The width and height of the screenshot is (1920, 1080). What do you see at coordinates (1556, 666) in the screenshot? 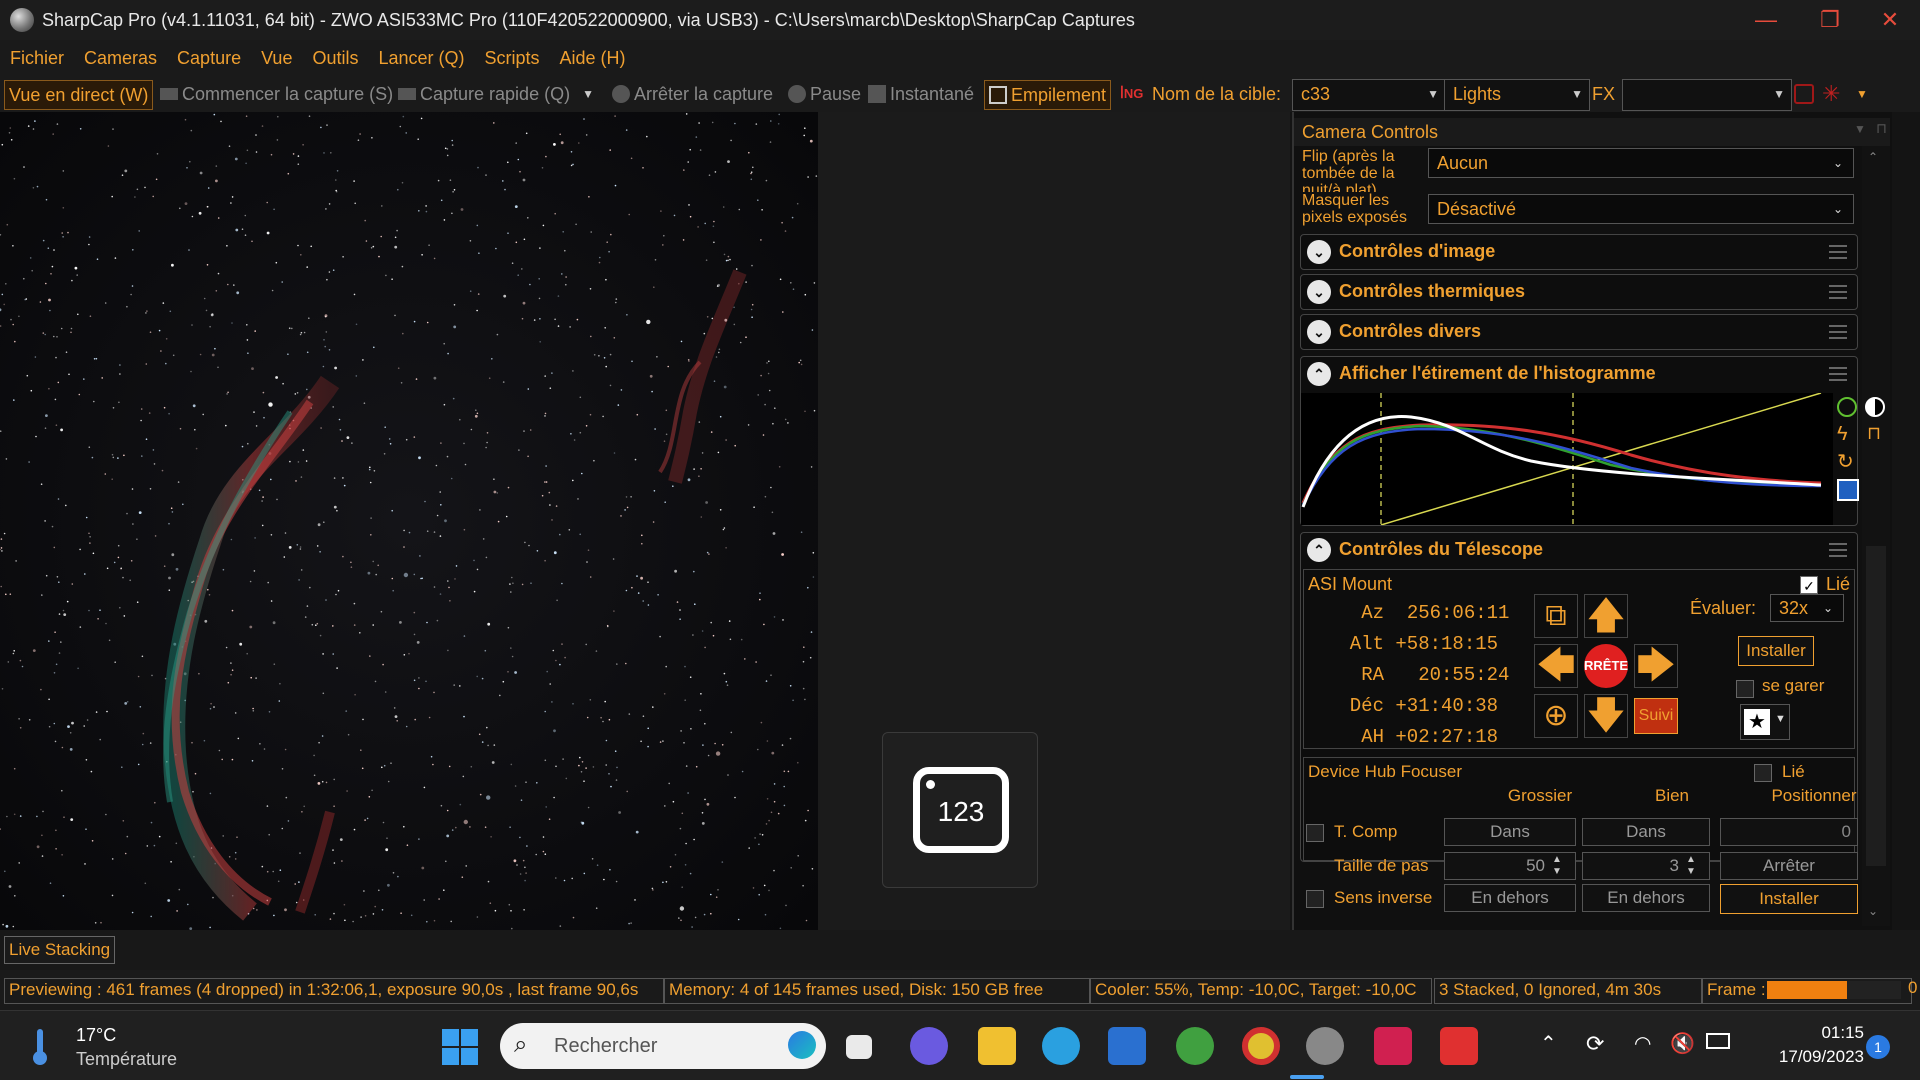
I see `arrow-left-icon: 🡄` at bounding box center [1556, 666].